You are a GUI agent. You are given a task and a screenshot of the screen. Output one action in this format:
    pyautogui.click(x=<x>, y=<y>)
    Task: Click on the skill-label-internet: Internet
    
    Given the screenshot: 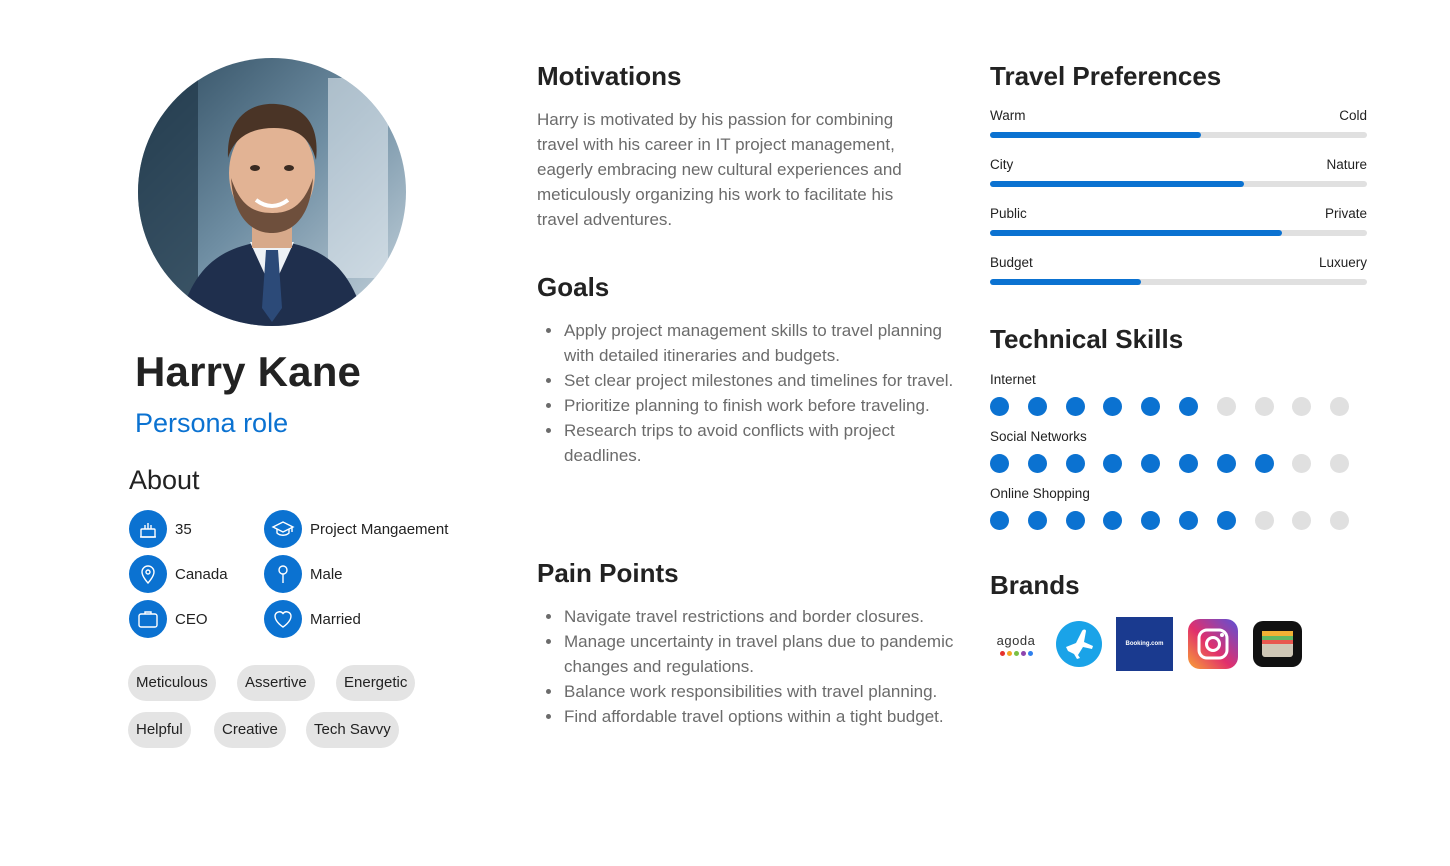 What is the action you would take?
    pyautogui.click(x=1013, y=379)
    